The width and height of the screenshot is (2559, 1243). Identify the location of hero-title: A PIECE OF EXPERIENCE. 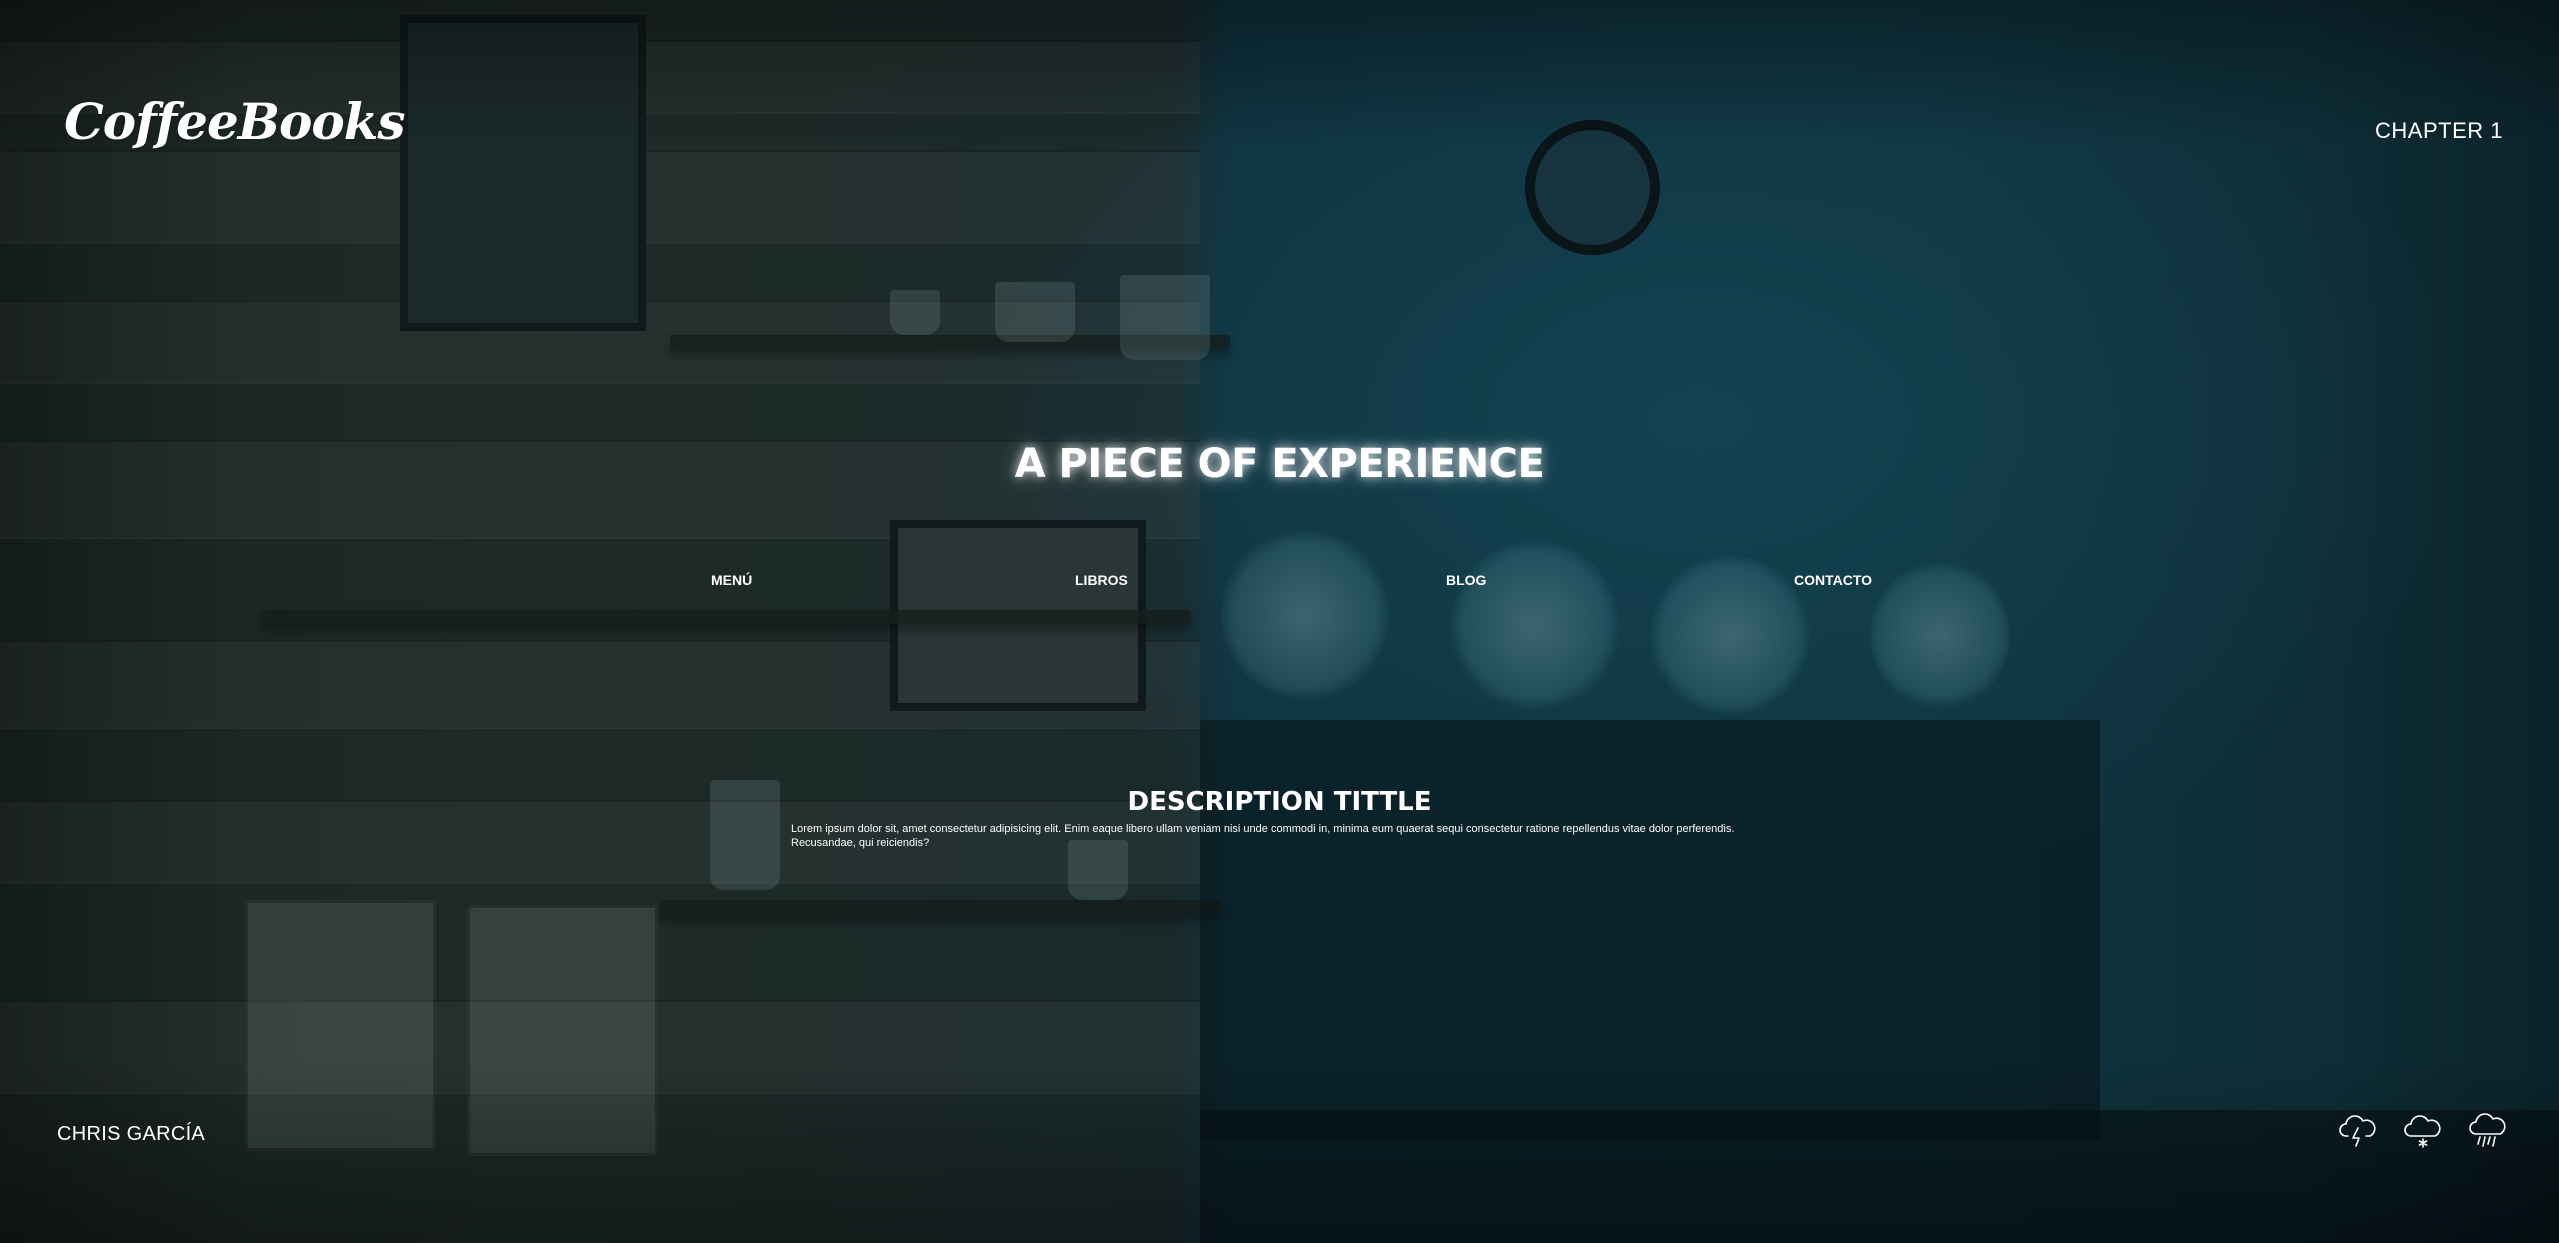
(1279, 464).